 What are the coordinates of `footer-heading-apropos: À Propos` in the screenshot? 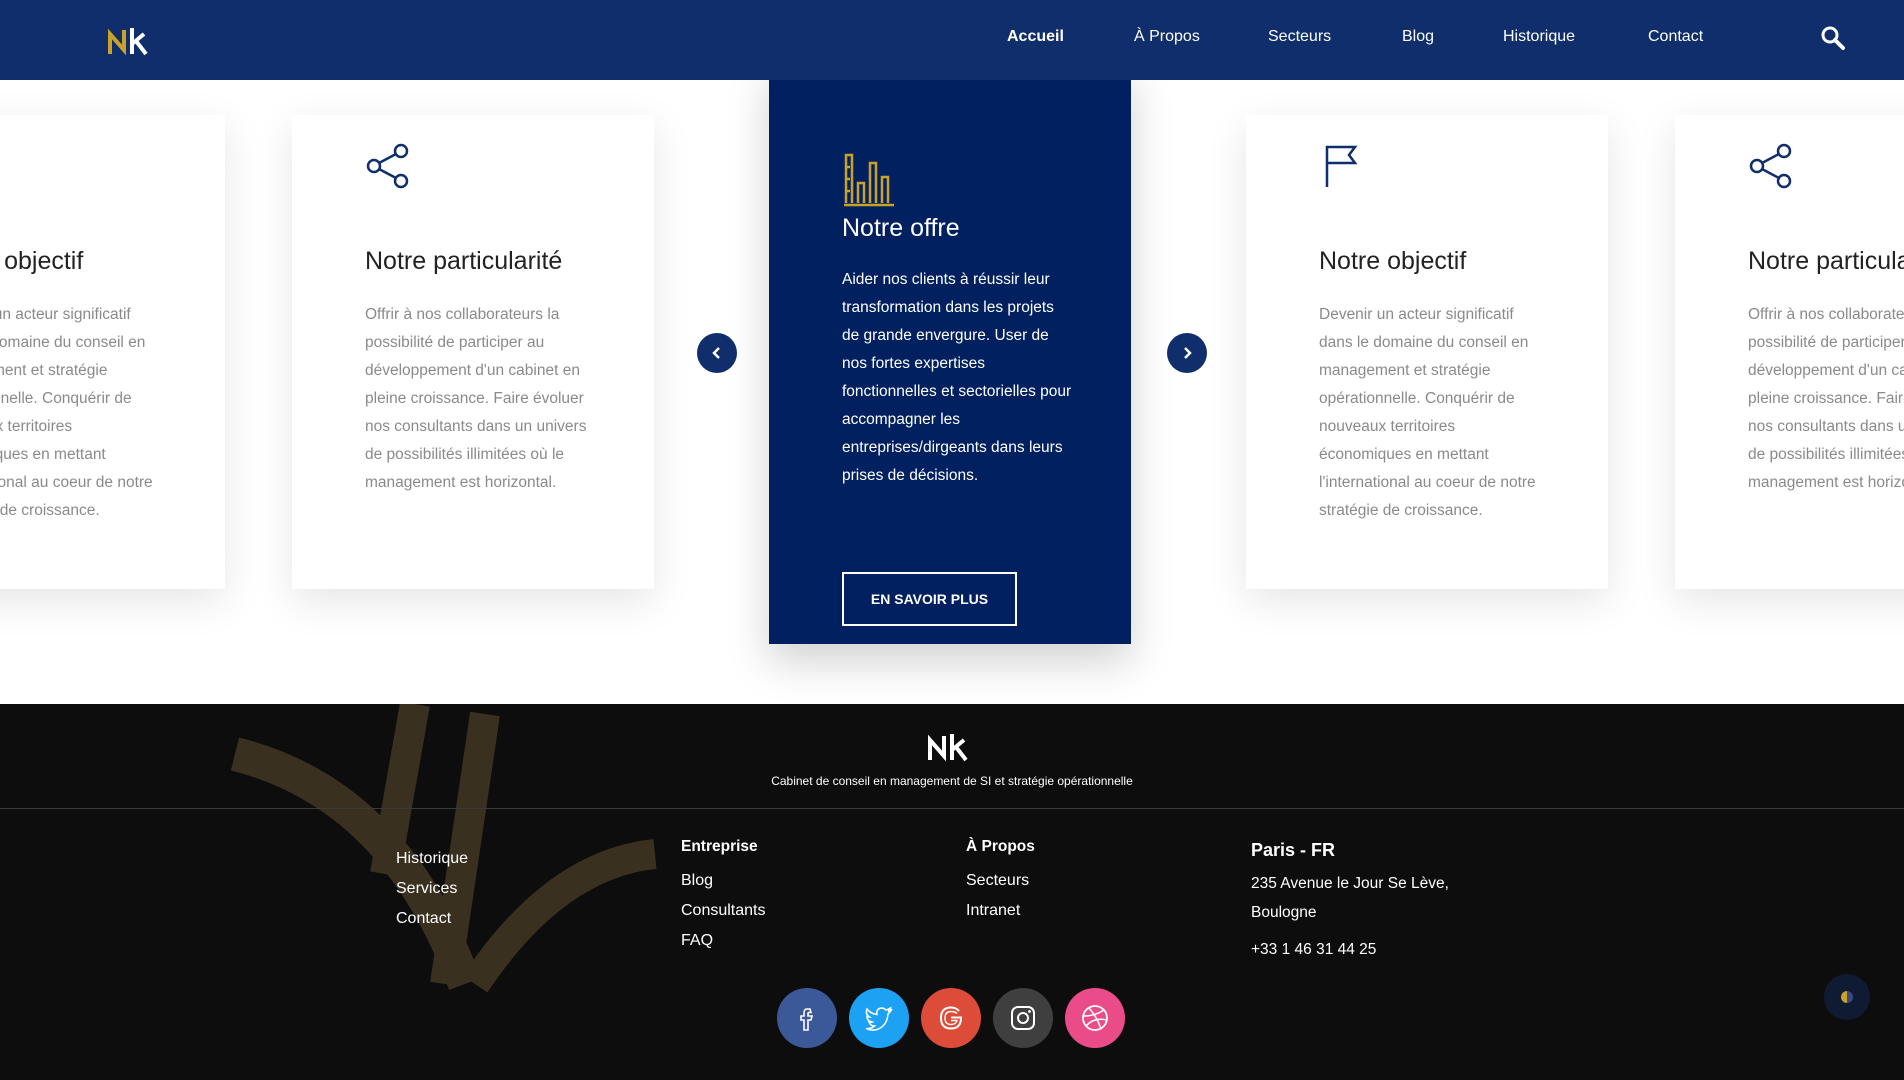 It's located at (1000, 846).